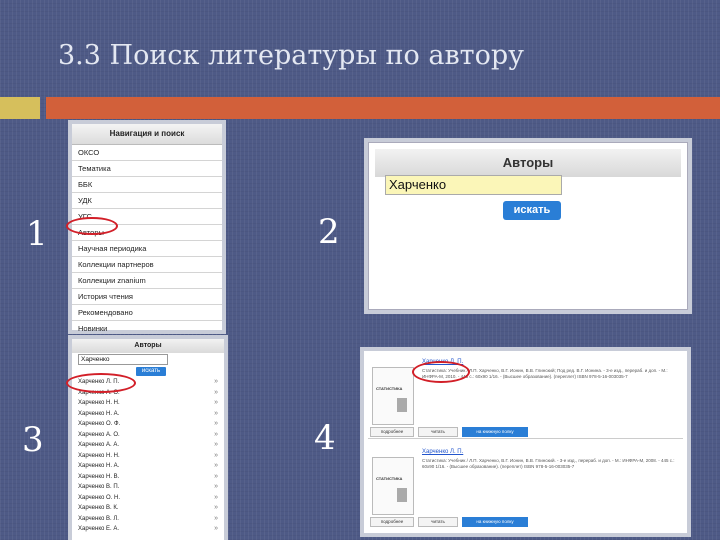  What do you see at coordinates (150, 477) in the screenshot?
I see `author-row: Харченко Н. В. »` at bounding box center [150, 477].